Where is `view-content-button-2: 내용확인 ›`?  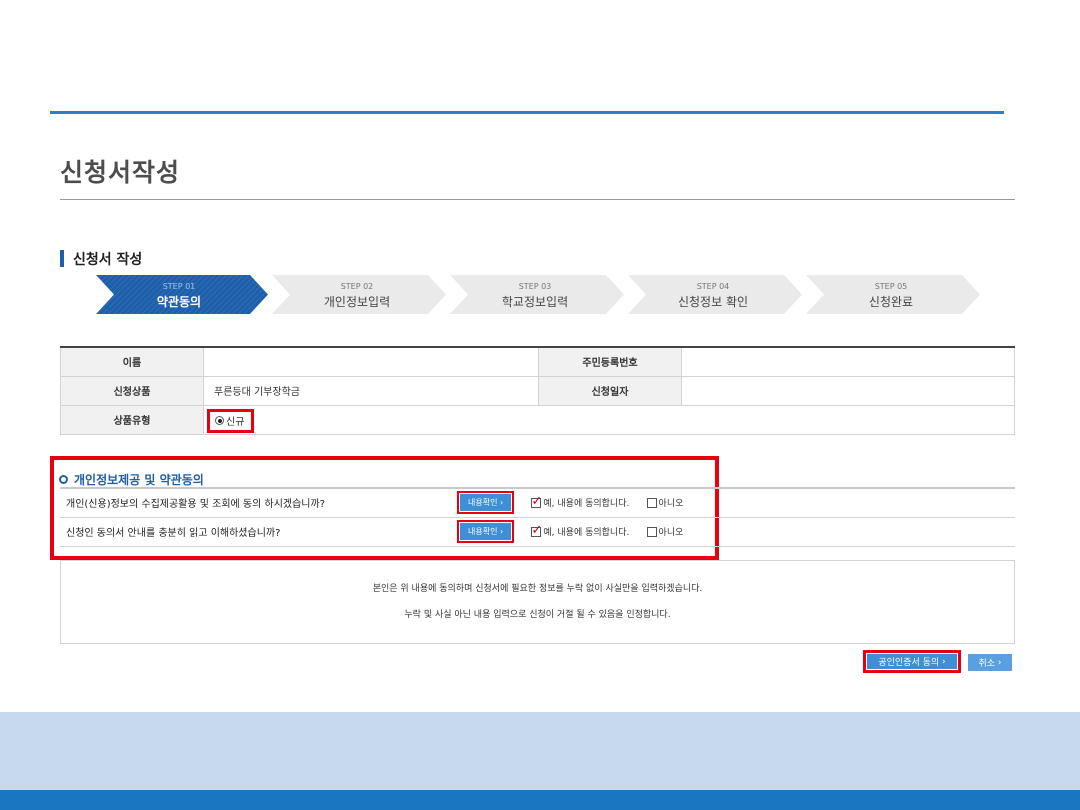 view-content-button-2: 내용확인 › is located at coordinates (486, 531).